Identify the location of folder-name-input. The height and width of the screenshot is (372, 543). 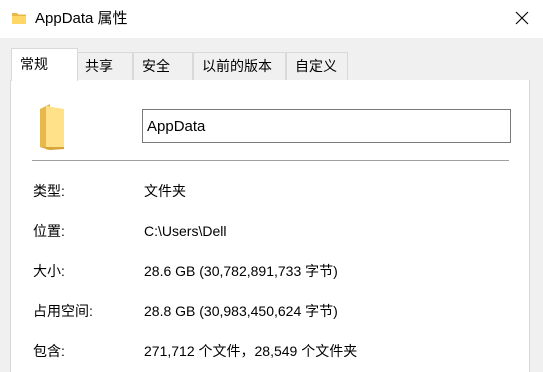
(326, 126).